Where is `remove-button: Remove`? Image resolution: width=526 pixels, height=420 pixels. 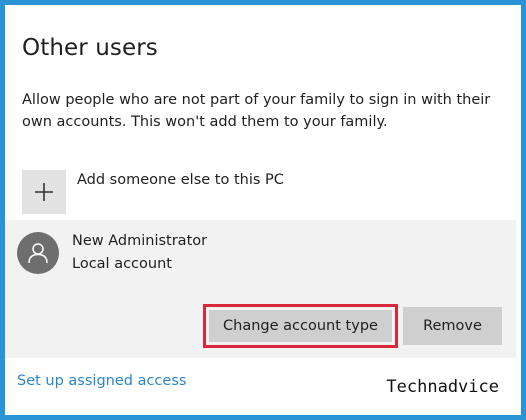
remove-button: Remove is located at coordinates (452, 326).